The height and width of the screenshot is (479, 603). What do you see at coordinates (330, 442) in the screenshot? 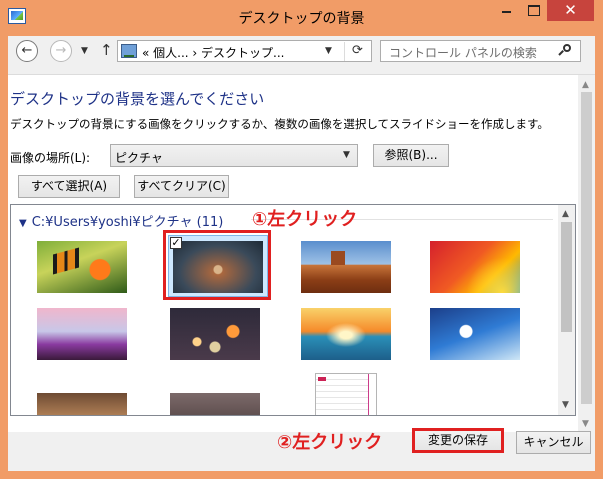
I see `annotation-step2: ②左クリック` at bounding box center [330, 442].